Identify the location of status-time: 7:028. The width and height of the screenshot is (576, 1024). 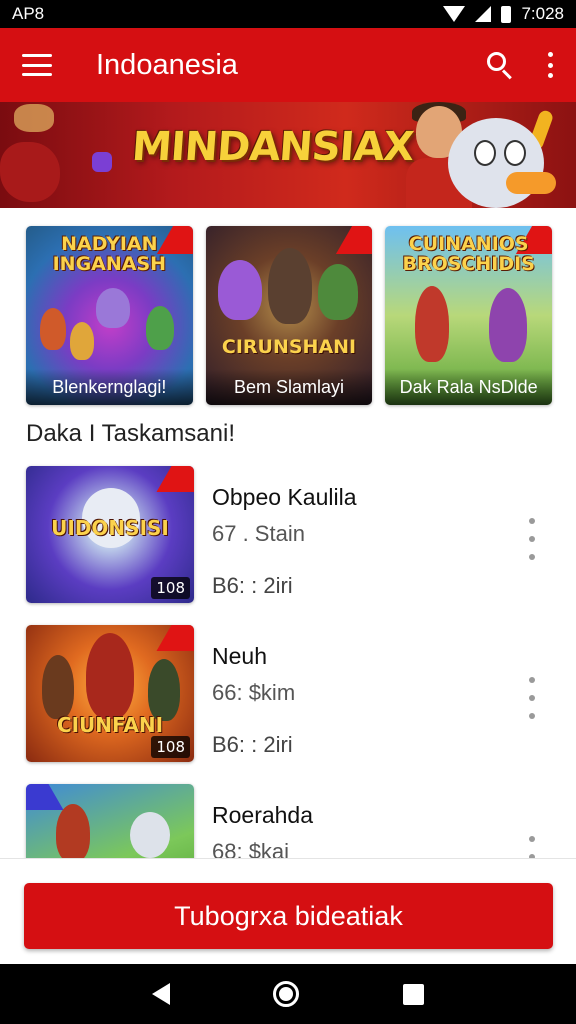
(542, 13).